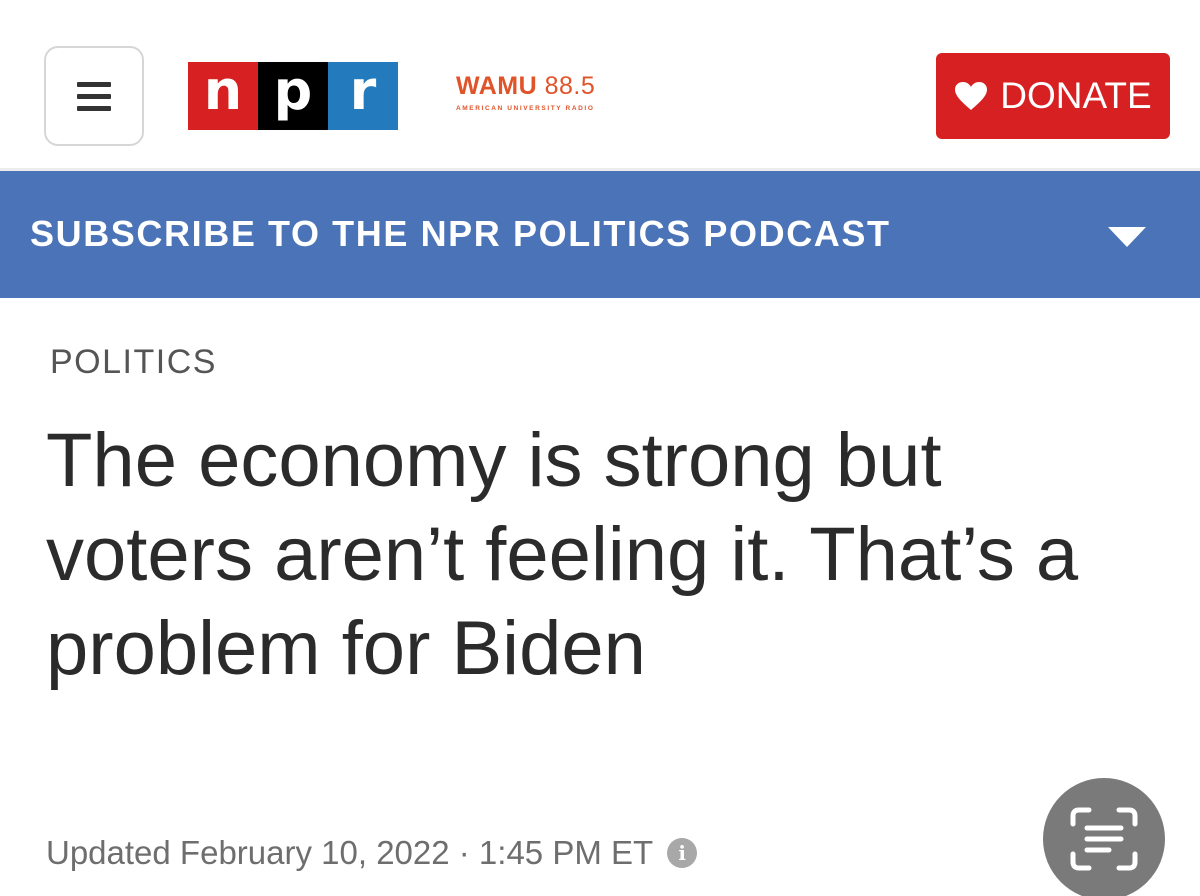  What do you see at coordinates (223, 96) in the screenshot?
I see `npr-logo-n: n` at bounding box center [223, 96].